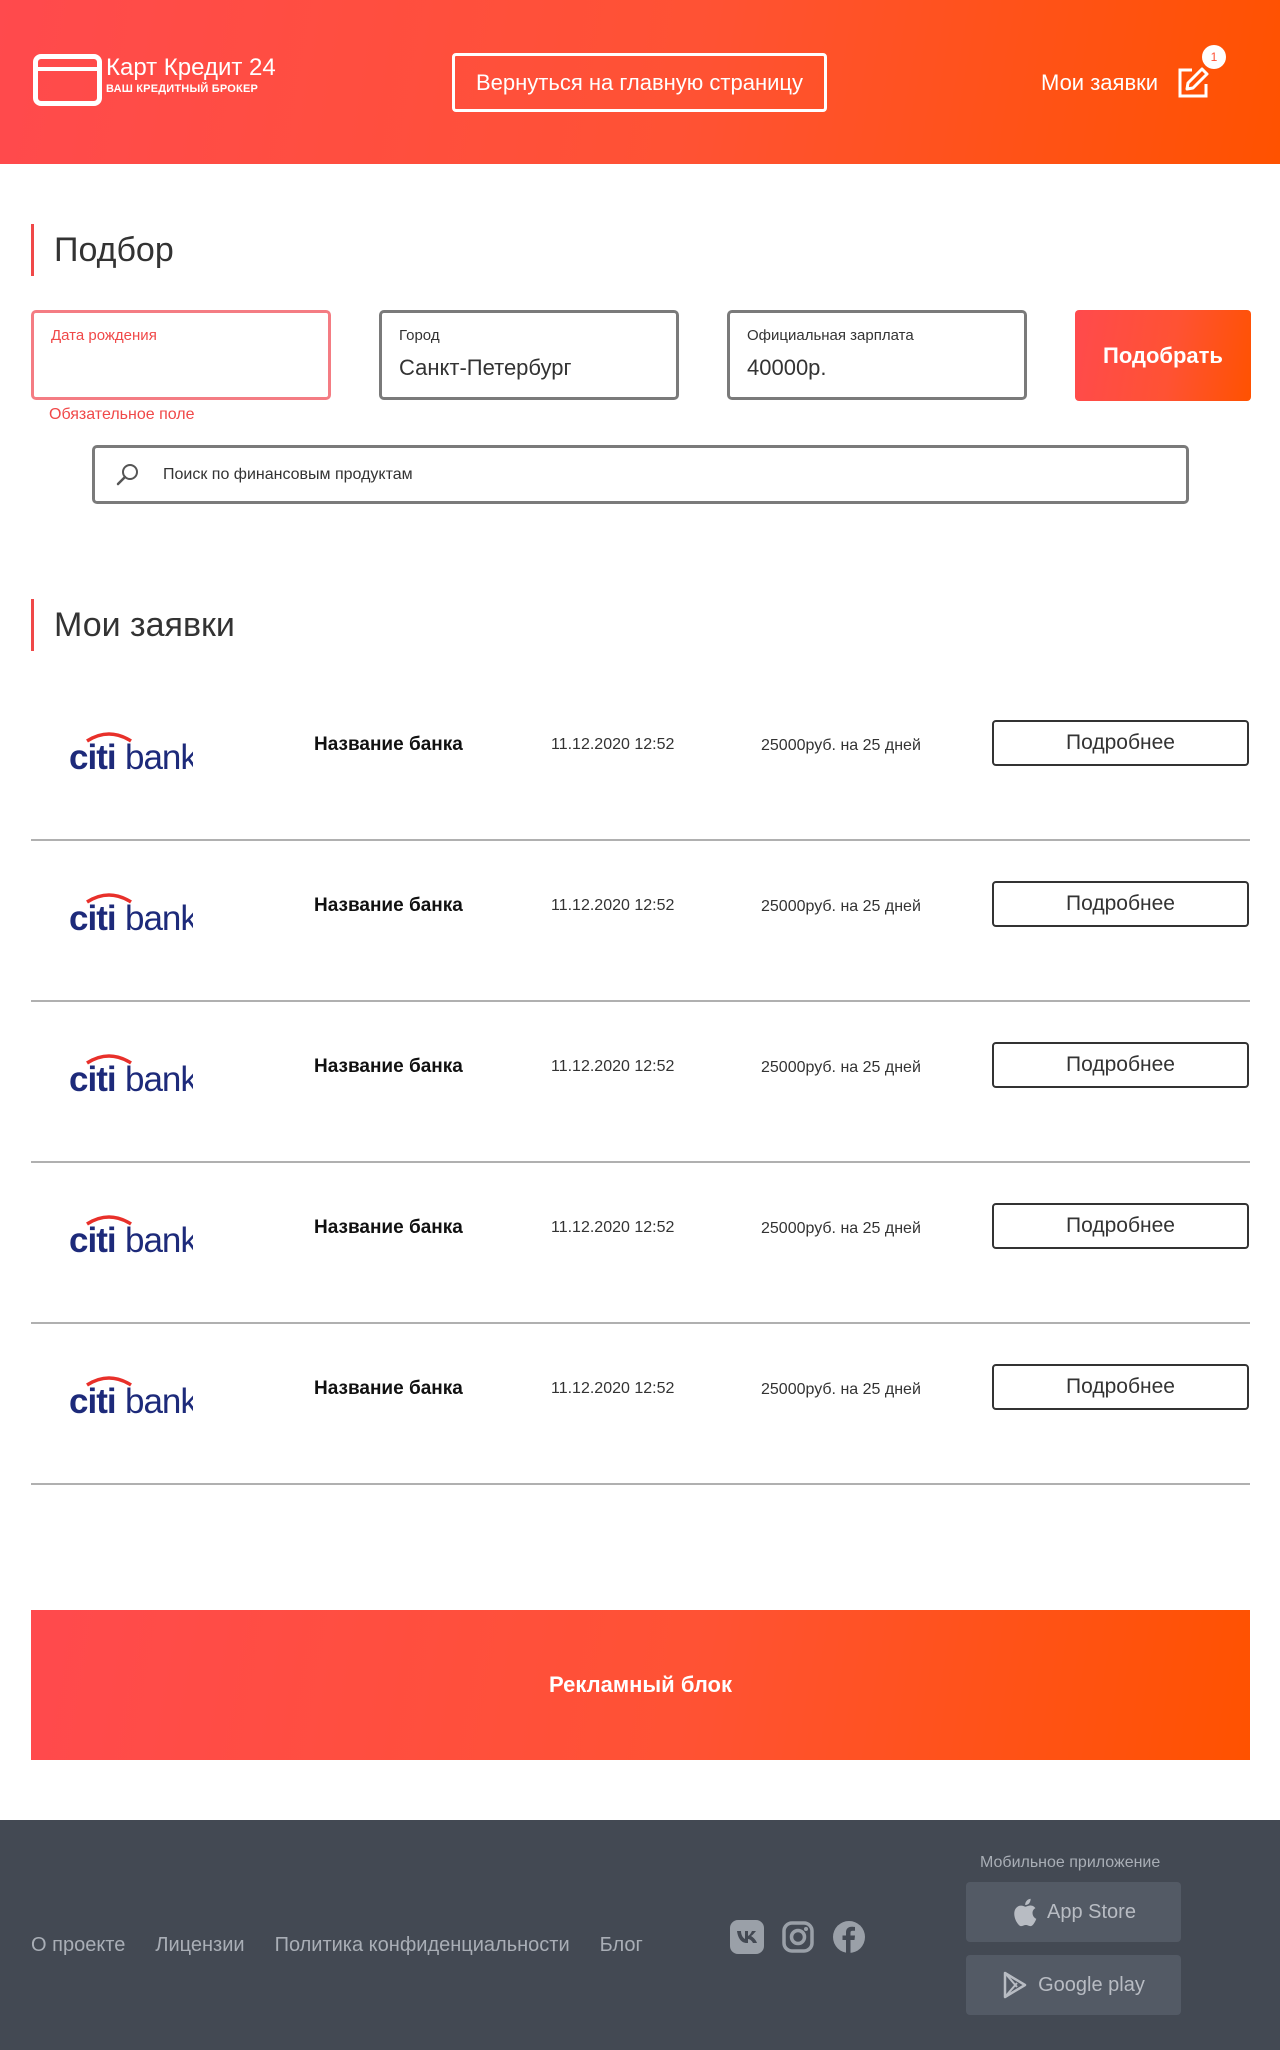  Describe the element at coordinates (787, 367) in the screenshot. I see `salary-value: 40000р.` at that location.